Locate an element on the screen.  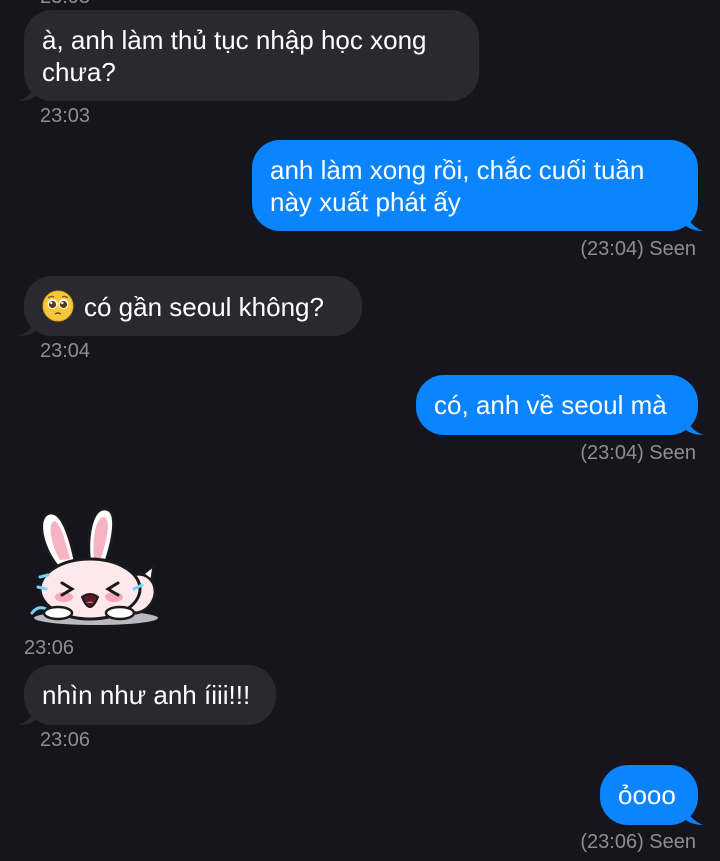
incoming-message-bubble: nhìn như anh íiii!!! is located at coordinates (150, 695).